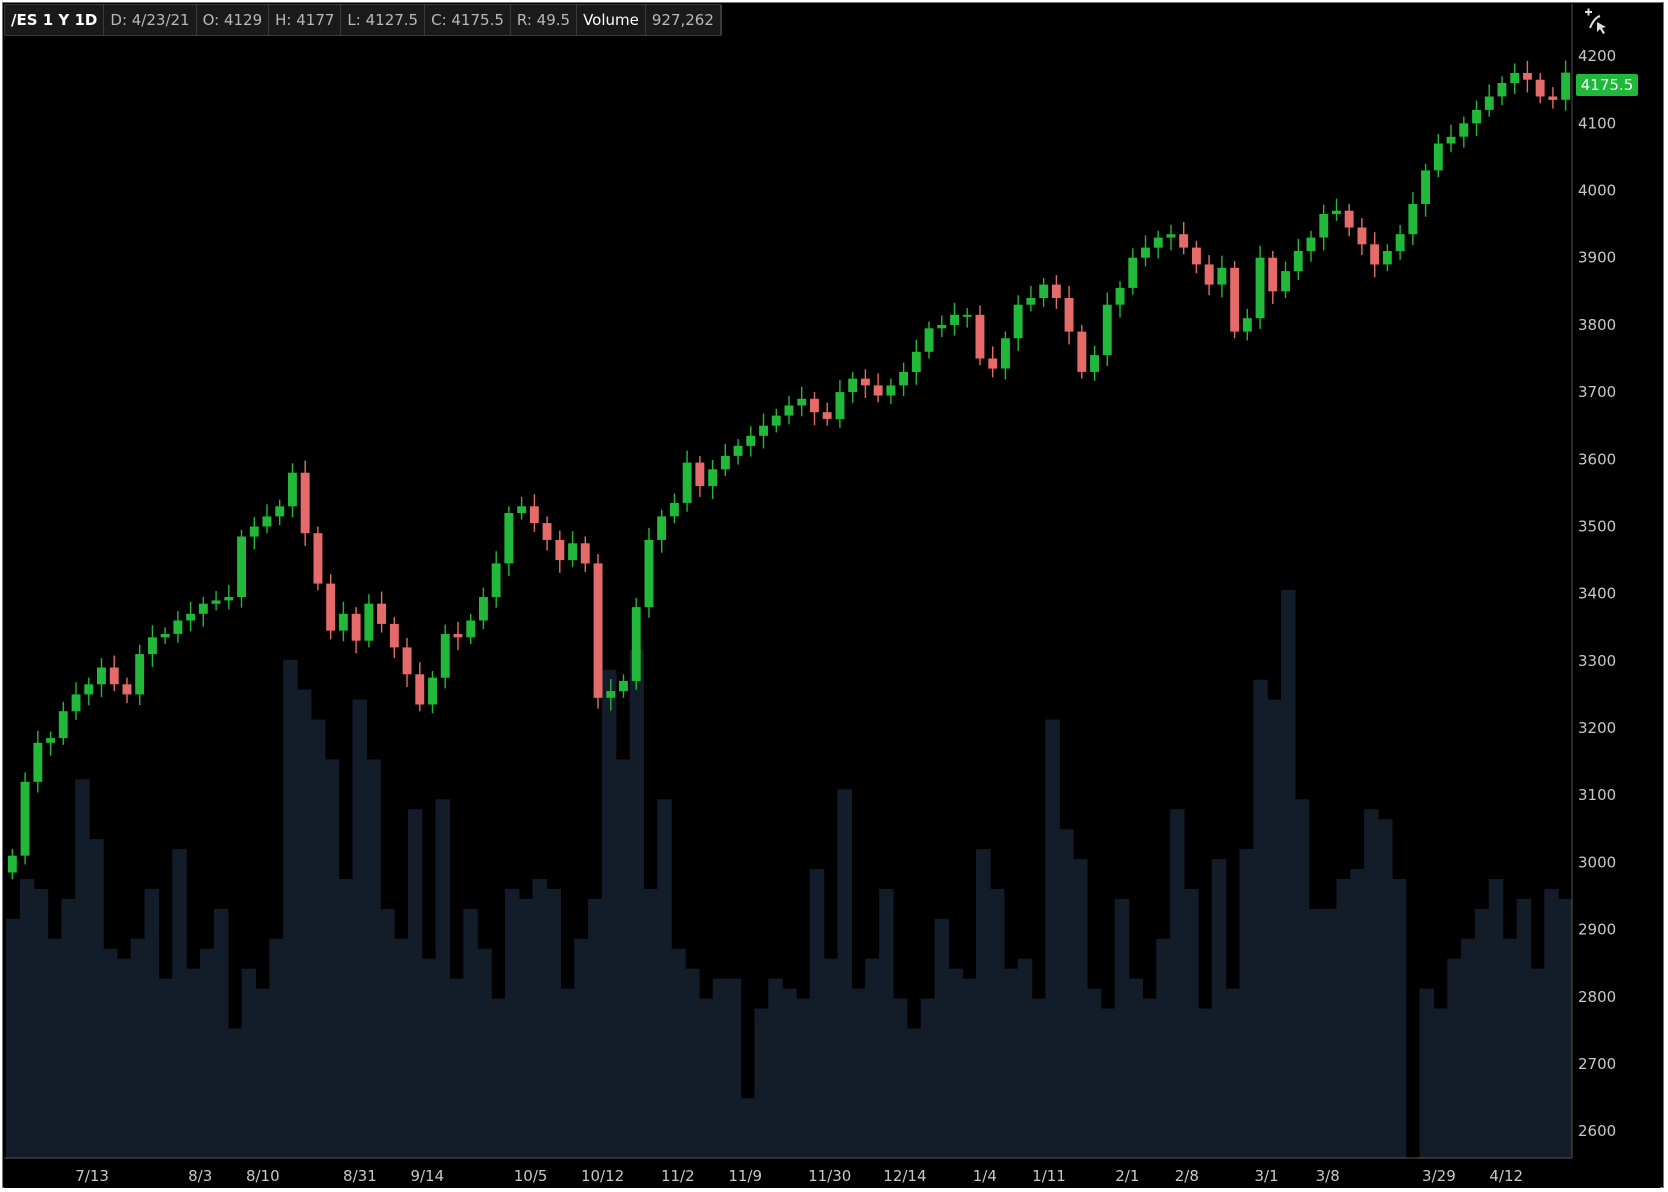 This screenshot has height=1192, width=1668. I want to click on x-tick-label: 2/1, so click(1127, 1176).